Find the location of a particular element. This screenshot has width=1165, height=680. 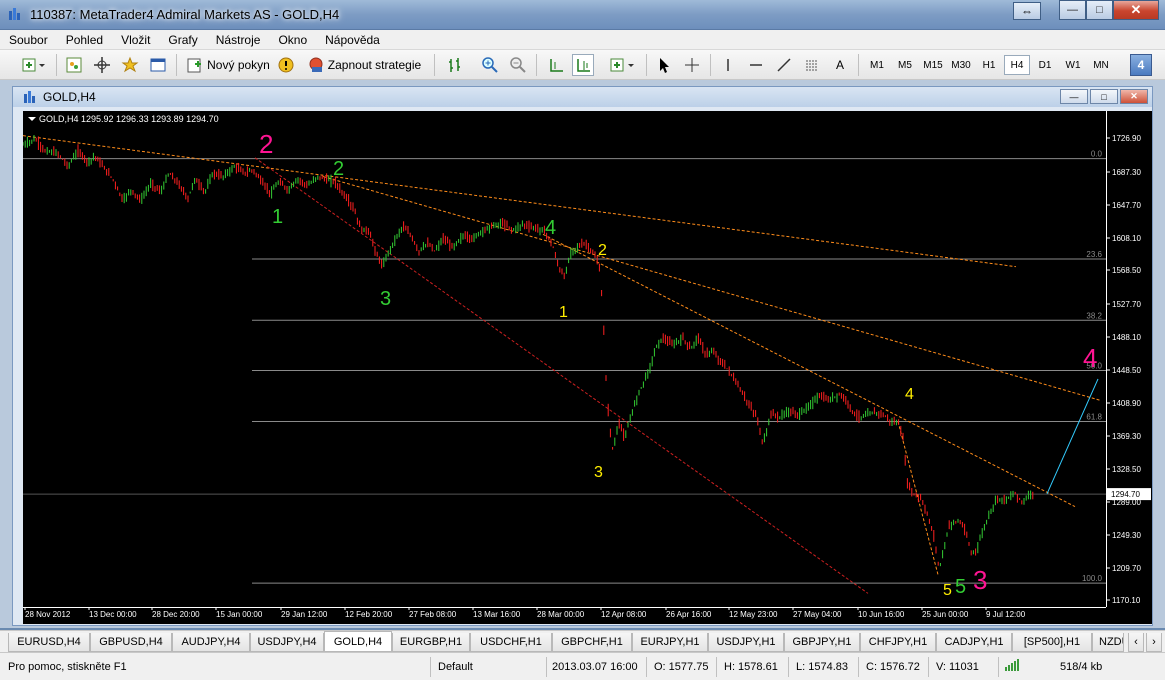

warning-icon is located at coordinates (286, 65).